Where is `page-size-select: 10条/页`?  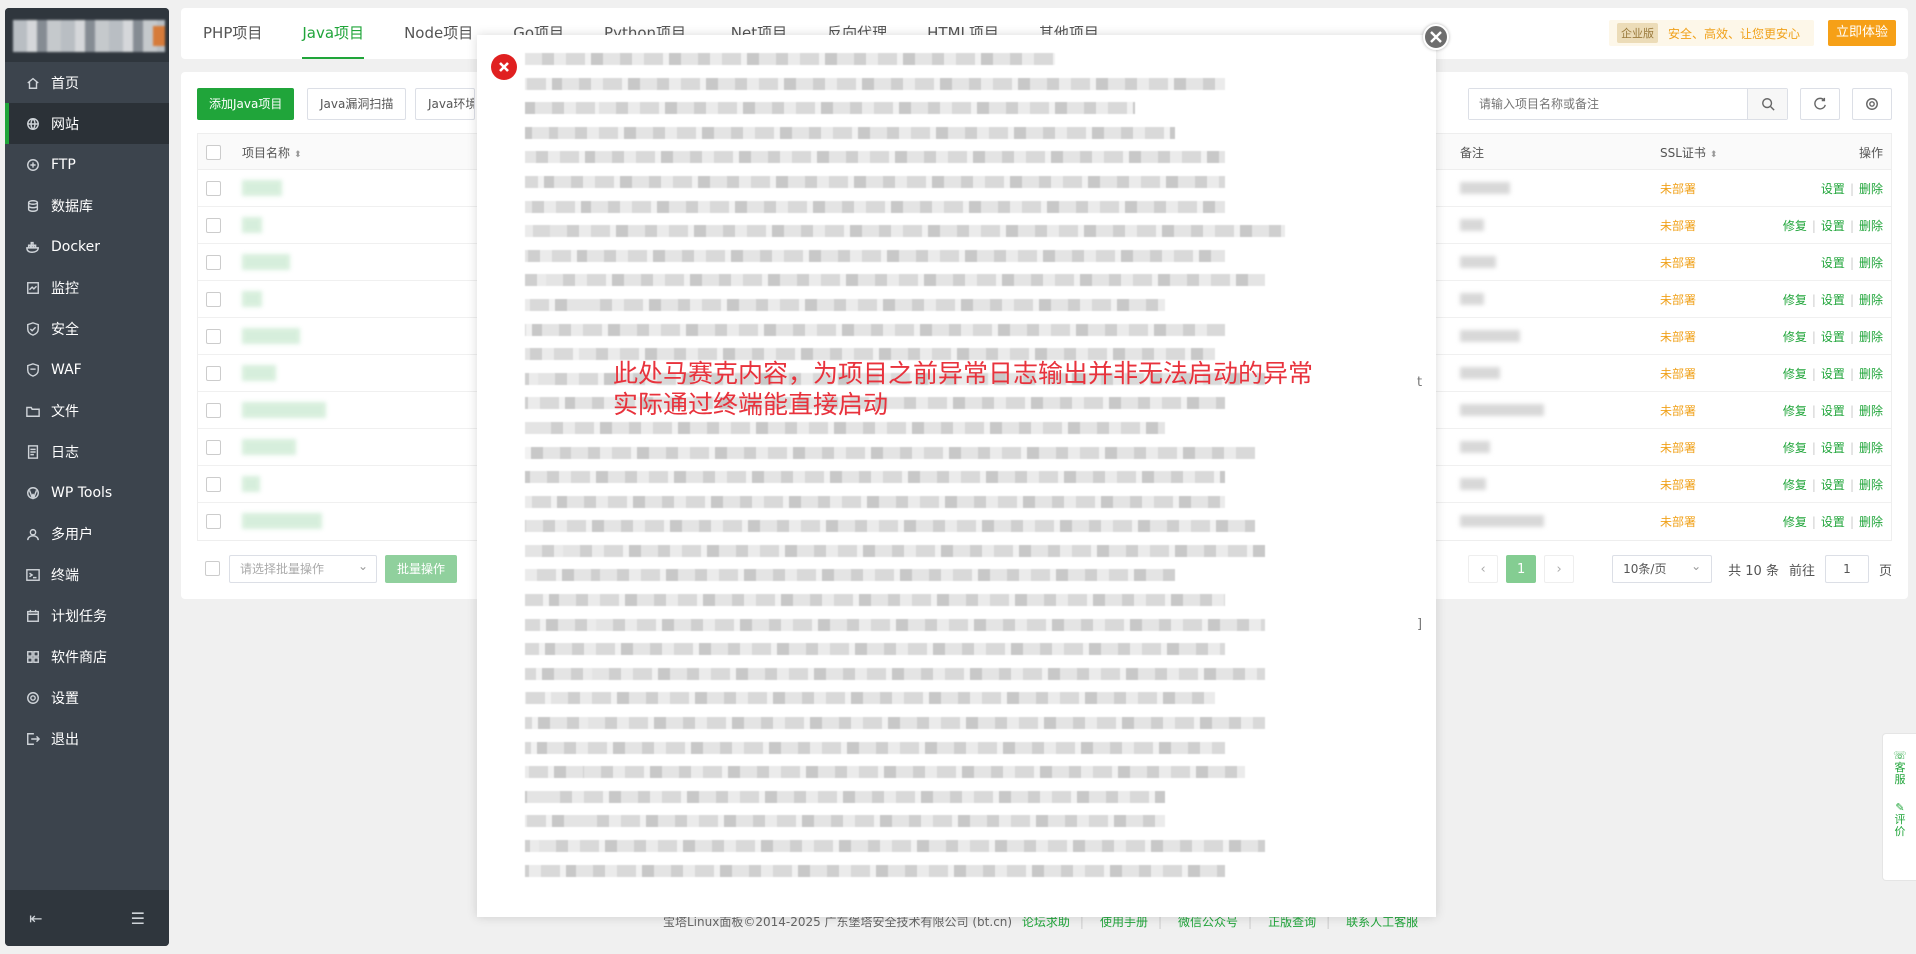
page-size-select: 10条/页 is located at coordinates (1662, 568).